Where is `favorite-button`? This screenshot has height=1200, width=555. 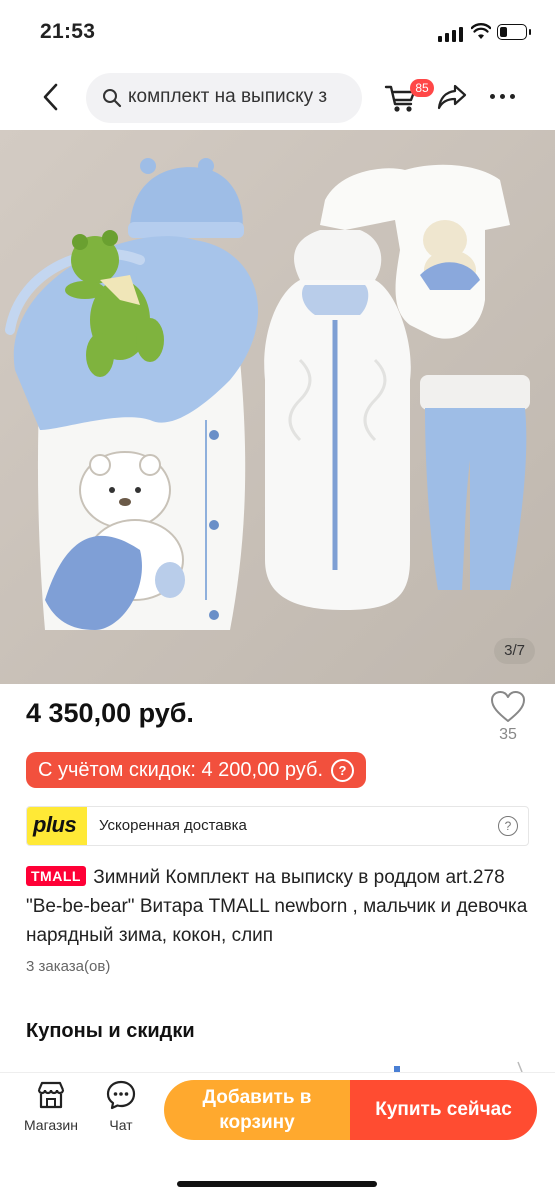 favorite-button is located at coordinates (508, 707).